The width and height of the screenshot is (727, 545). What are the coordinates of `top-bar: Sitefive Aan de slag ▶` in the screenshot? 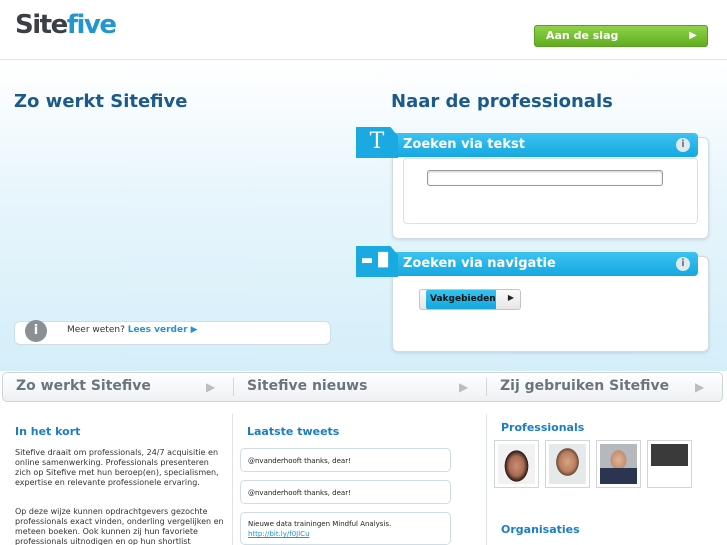 It's located at (363, 30).